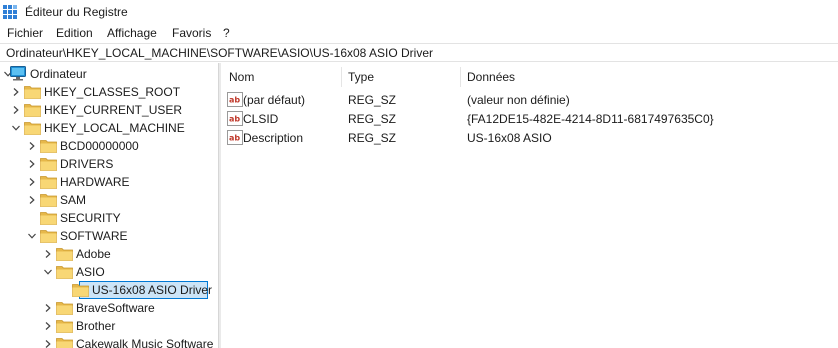 The image size is (838, 348). I want to click on tree-item: HKEY_LOCAL_MACHINE, so click(109, 128).